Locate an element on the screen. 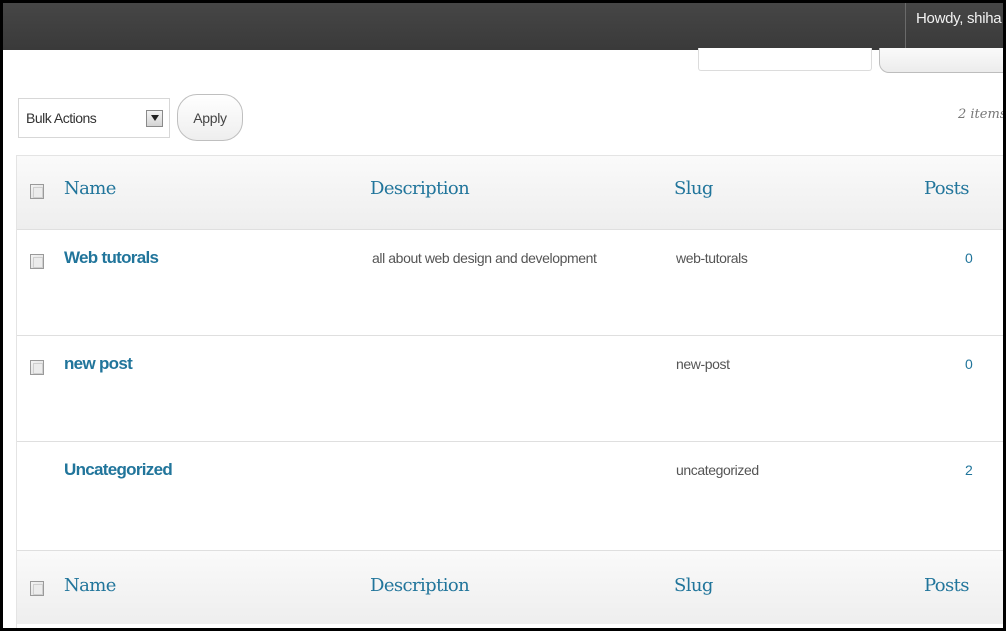 This screenshot has width=1006, height=631. category-description: all about web design and development is located at coordinates (484, 258).